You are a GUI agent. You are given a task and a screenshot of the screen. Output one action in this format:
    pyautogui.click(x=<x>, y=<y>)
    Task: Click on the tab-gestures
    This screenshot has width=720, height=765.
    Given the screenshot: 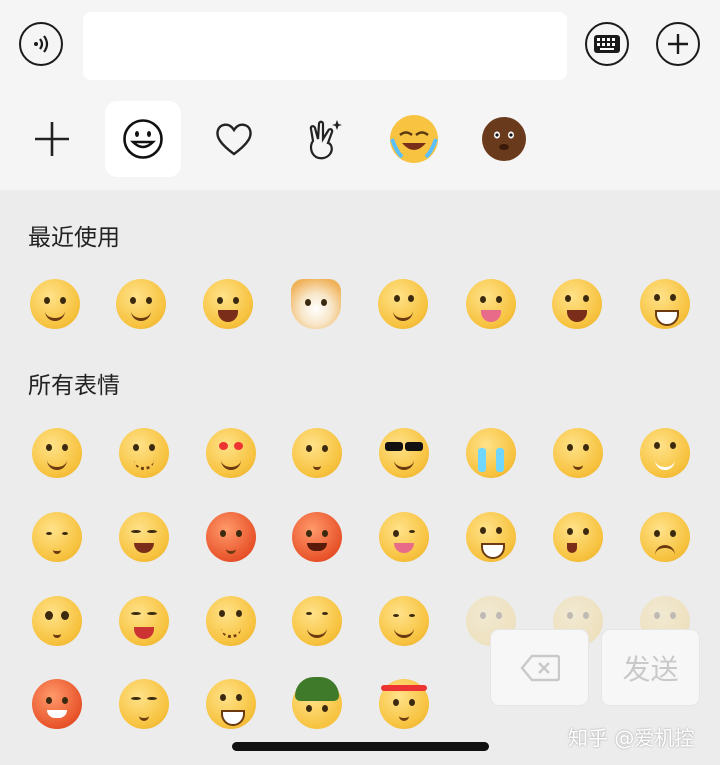 What is the action you would take?
    pyautogui.click(x=324, y=139)
    